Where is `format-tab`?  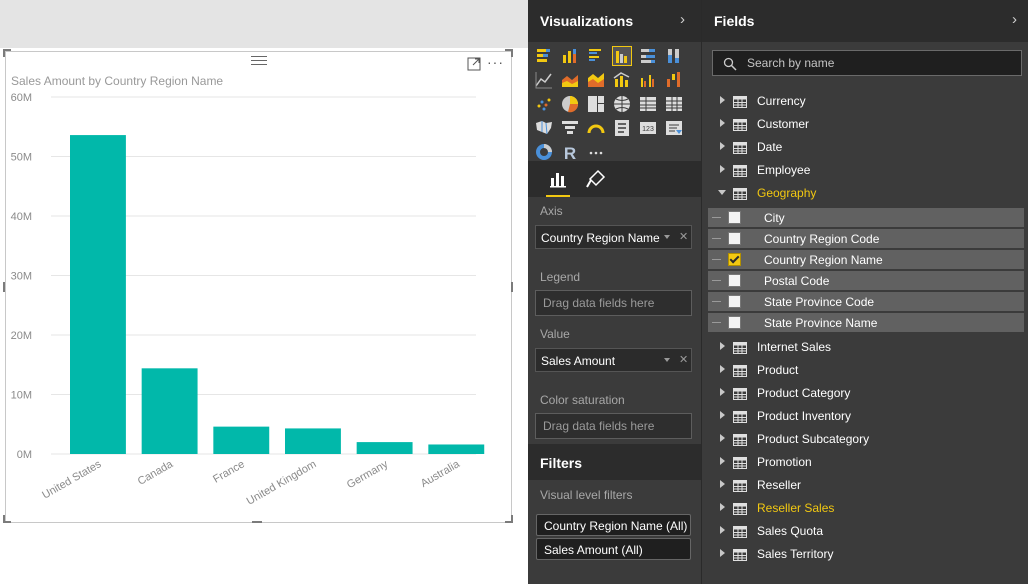
format-tab is located at coordinates (596, 179).